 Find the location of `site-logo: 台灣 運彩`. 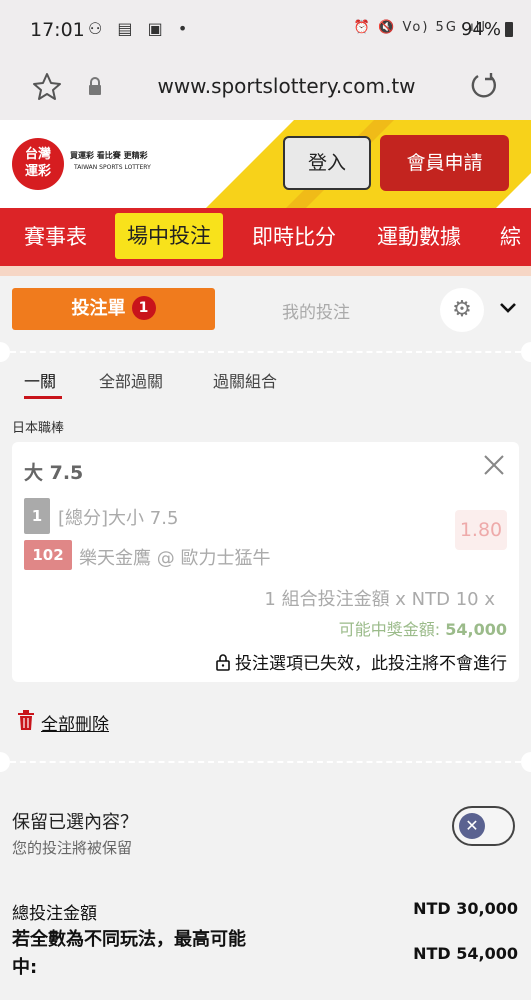

site-logo: 台灣 運彩 is located at coordinates (38, 164).